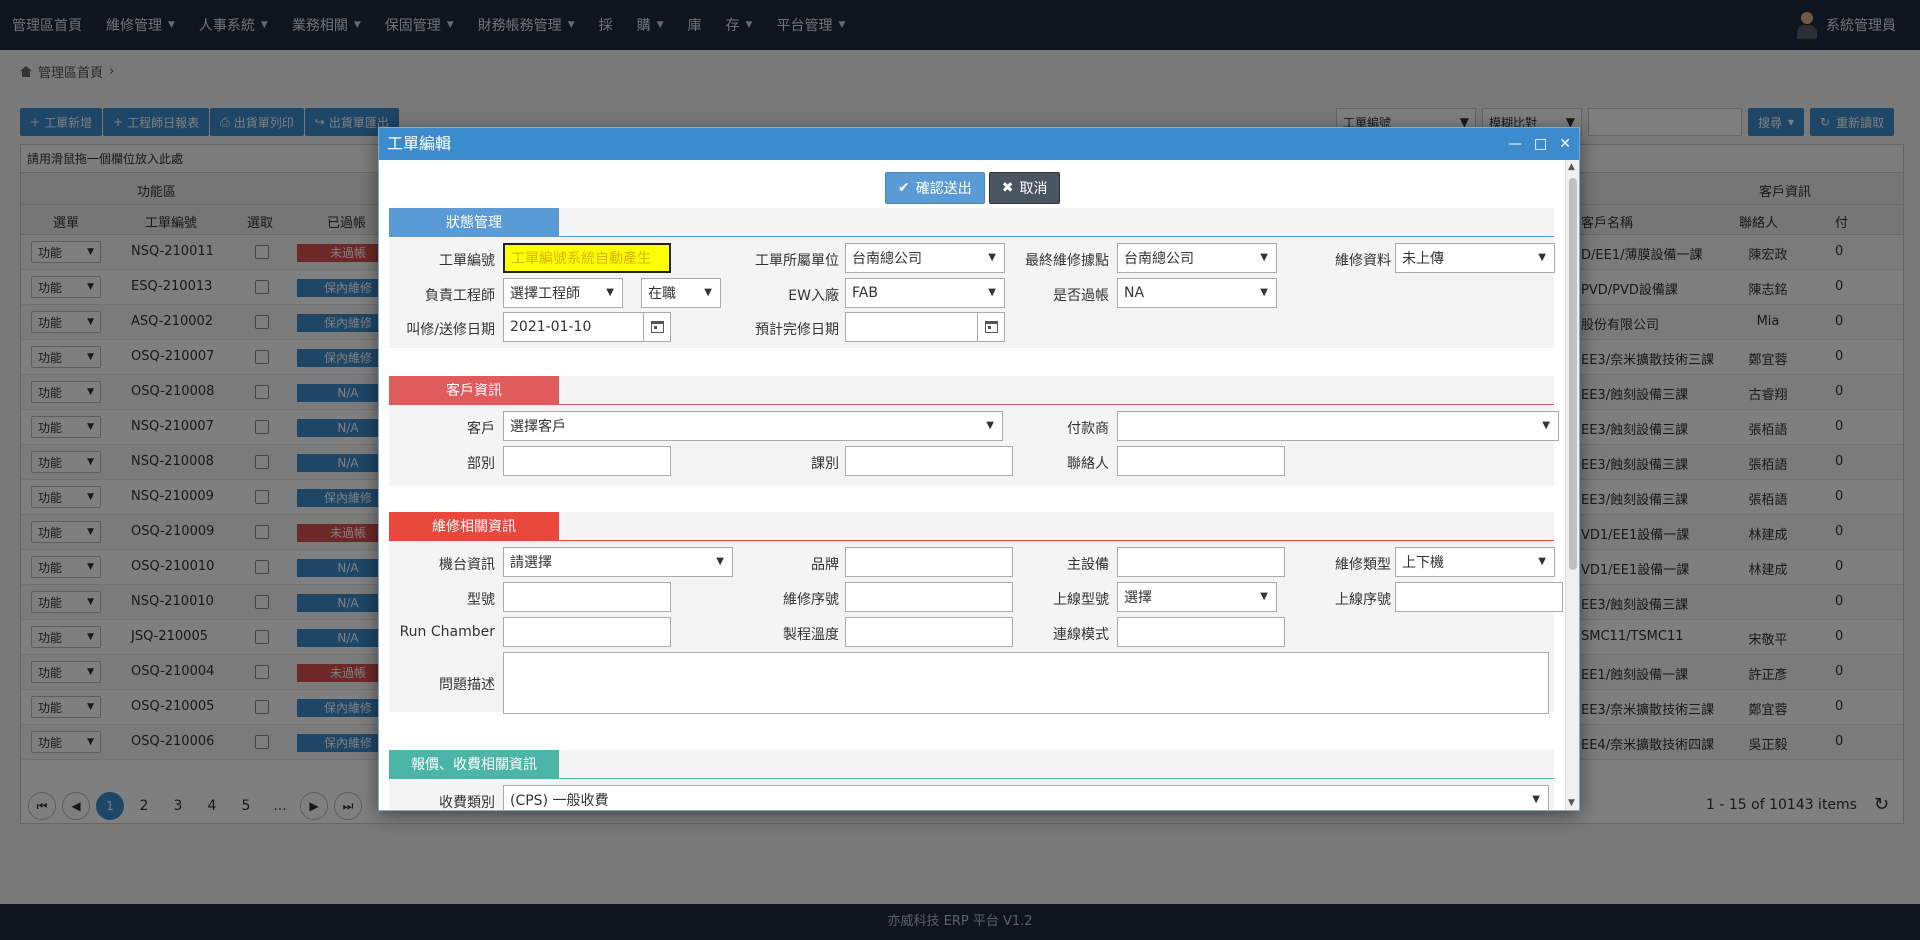 This screenshot has width=1920, height=940. Describe the element at coordinates (925, 293) in the screenshot. I see `ew-select: FAB ▼` at that location.